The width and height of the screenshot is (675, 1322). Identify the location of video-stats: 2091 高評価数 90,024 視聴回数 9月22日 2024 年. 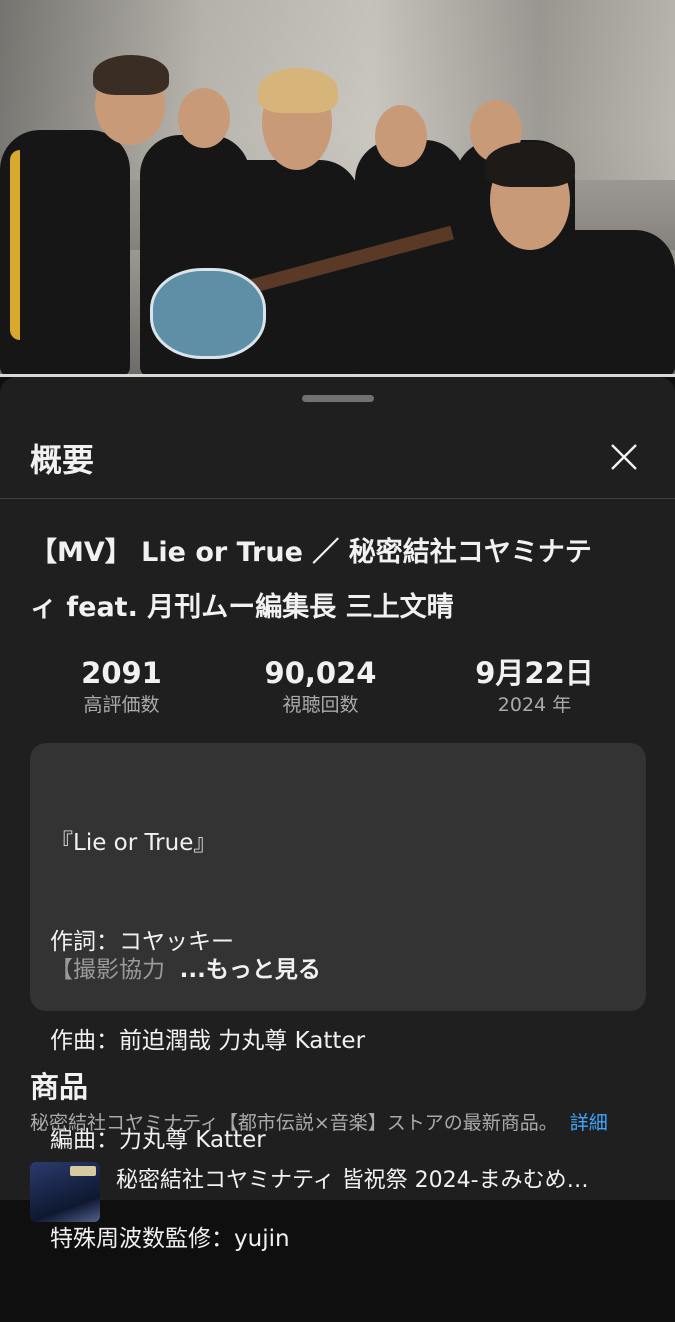
(337, 690).